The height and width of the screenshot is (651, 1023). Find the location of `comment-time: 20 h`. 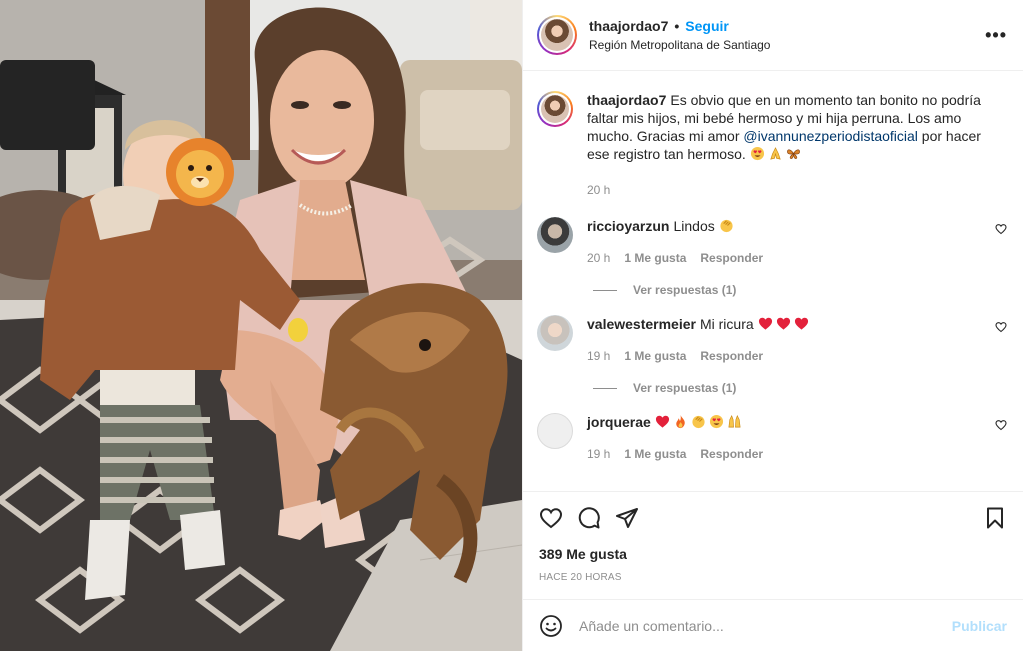

comment-time: 20 h is located at coordinates (598, 258).